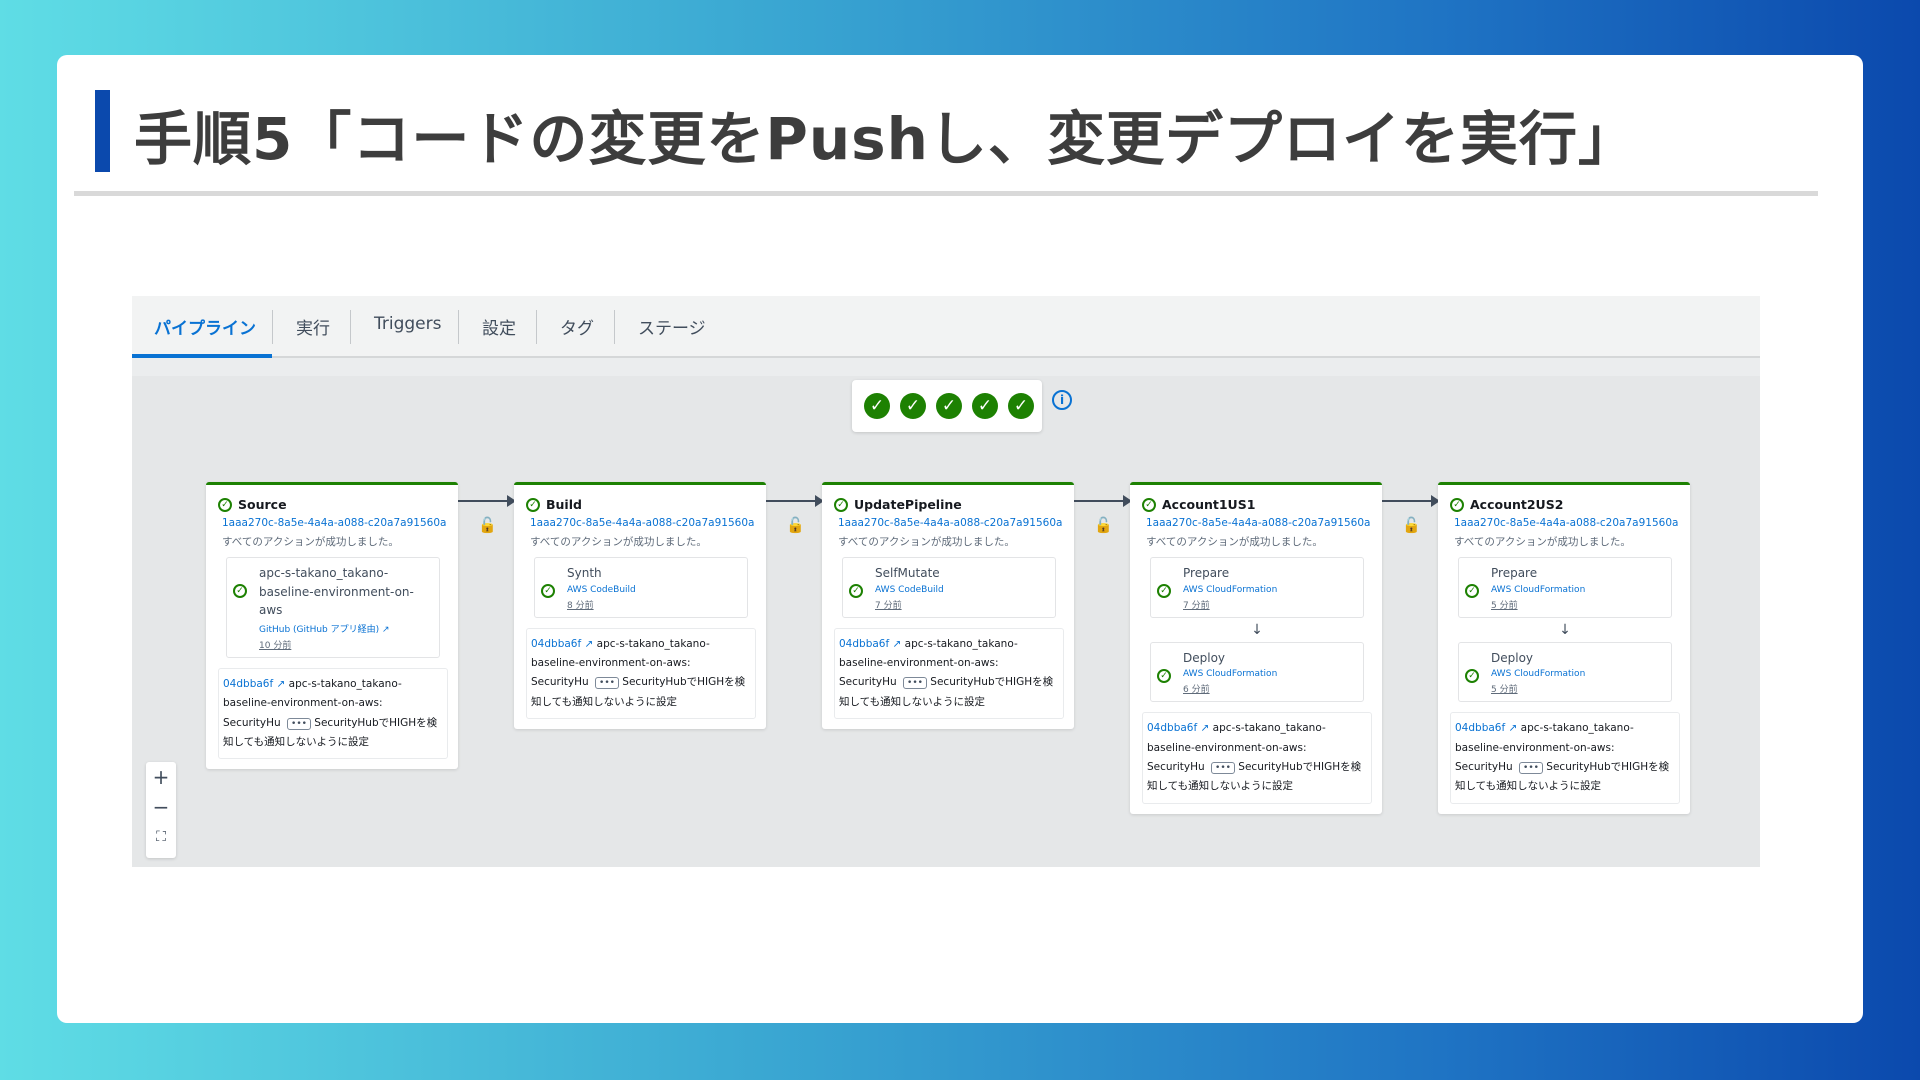 This screenshot has width=1920, height=1080. What do you see at coordinates (313, 326) in the screenshot?
I see `tab-executions: 実行` at bounding box center [313, 326].